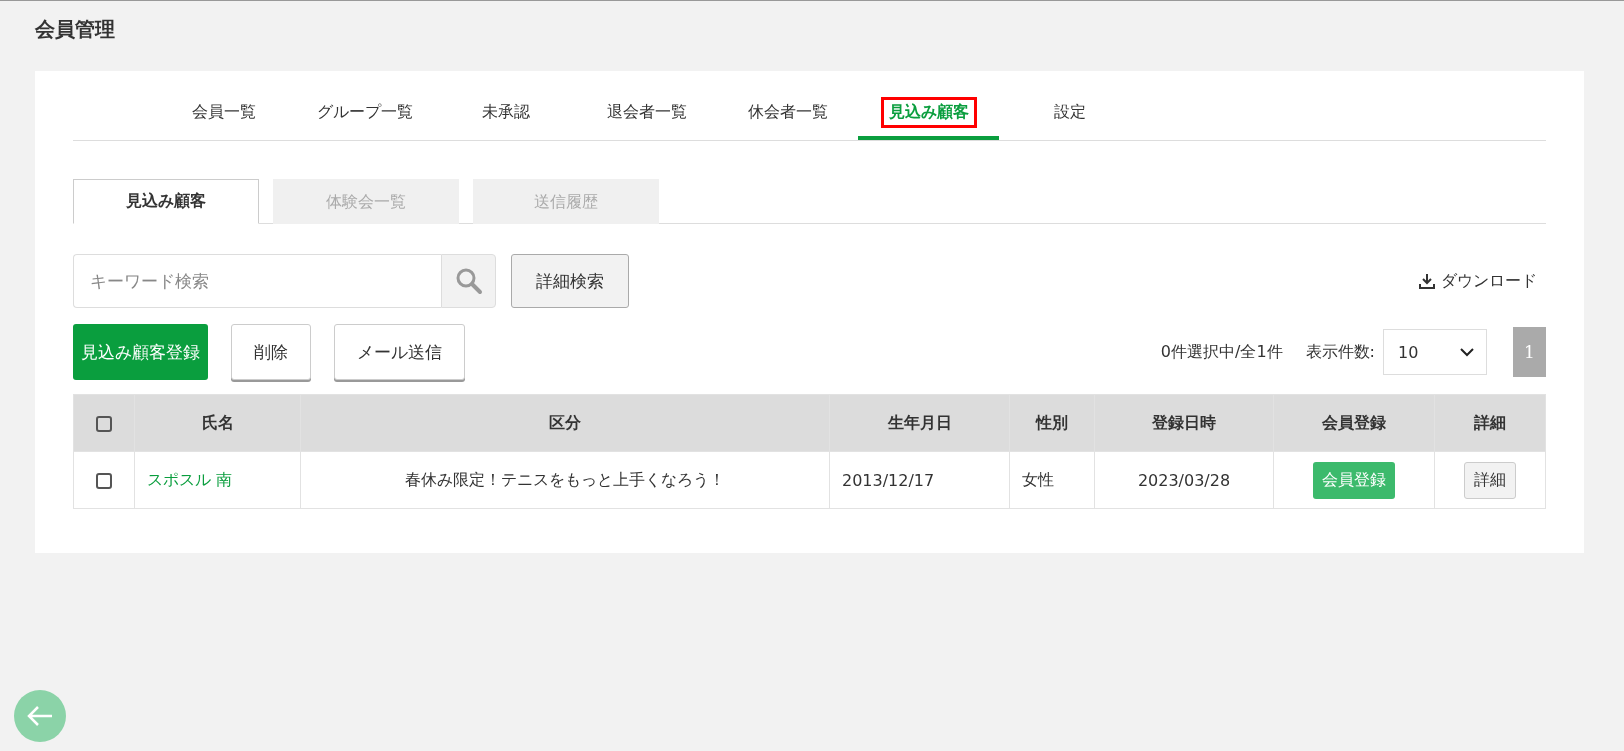  I want to click on nav-tab: グループ一覧, so click(364, 114).